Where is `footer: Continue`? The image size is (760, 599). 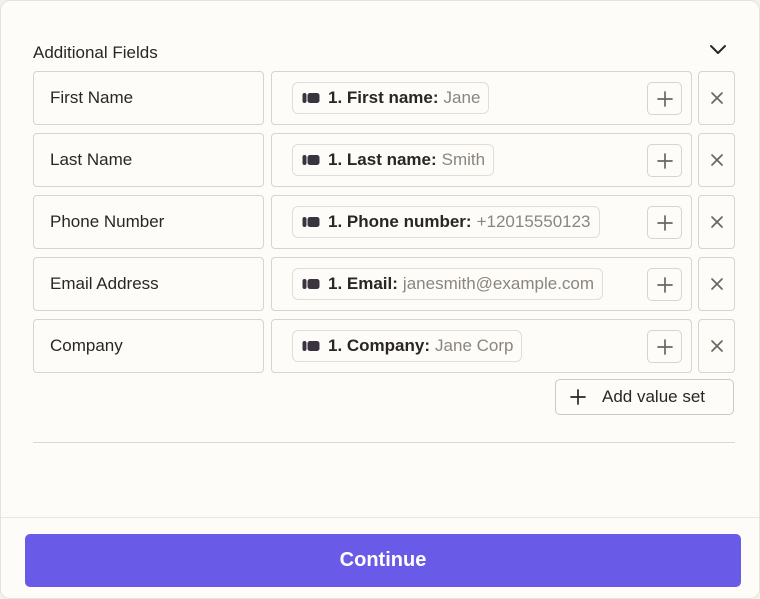 footer: Continue is located at coordinates (380, 557).